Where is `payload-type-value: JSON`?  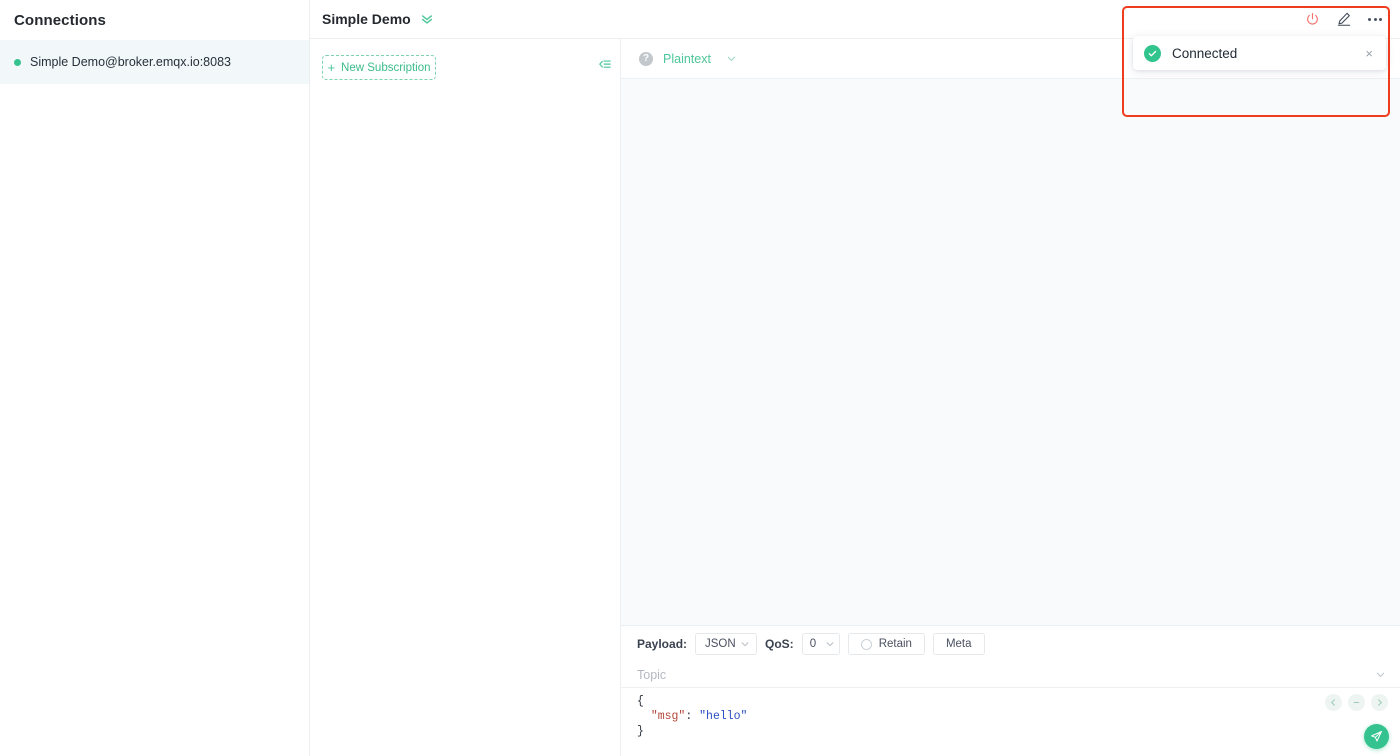
payload-type-value: JSON is located at coordinates (720, 644).